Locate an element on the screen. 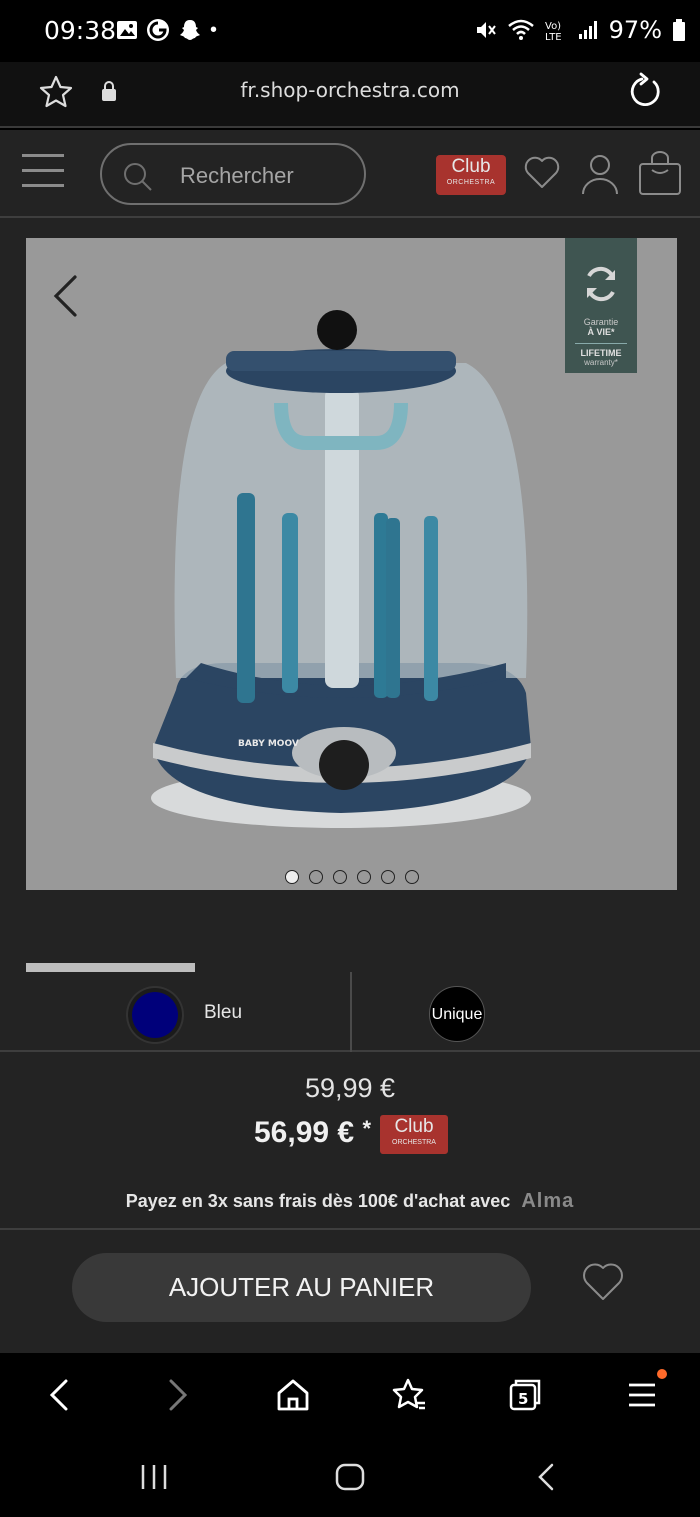 The image size is (700, 1517). browser-bottom-nav: 5 is located at coordinates (350, 1395).